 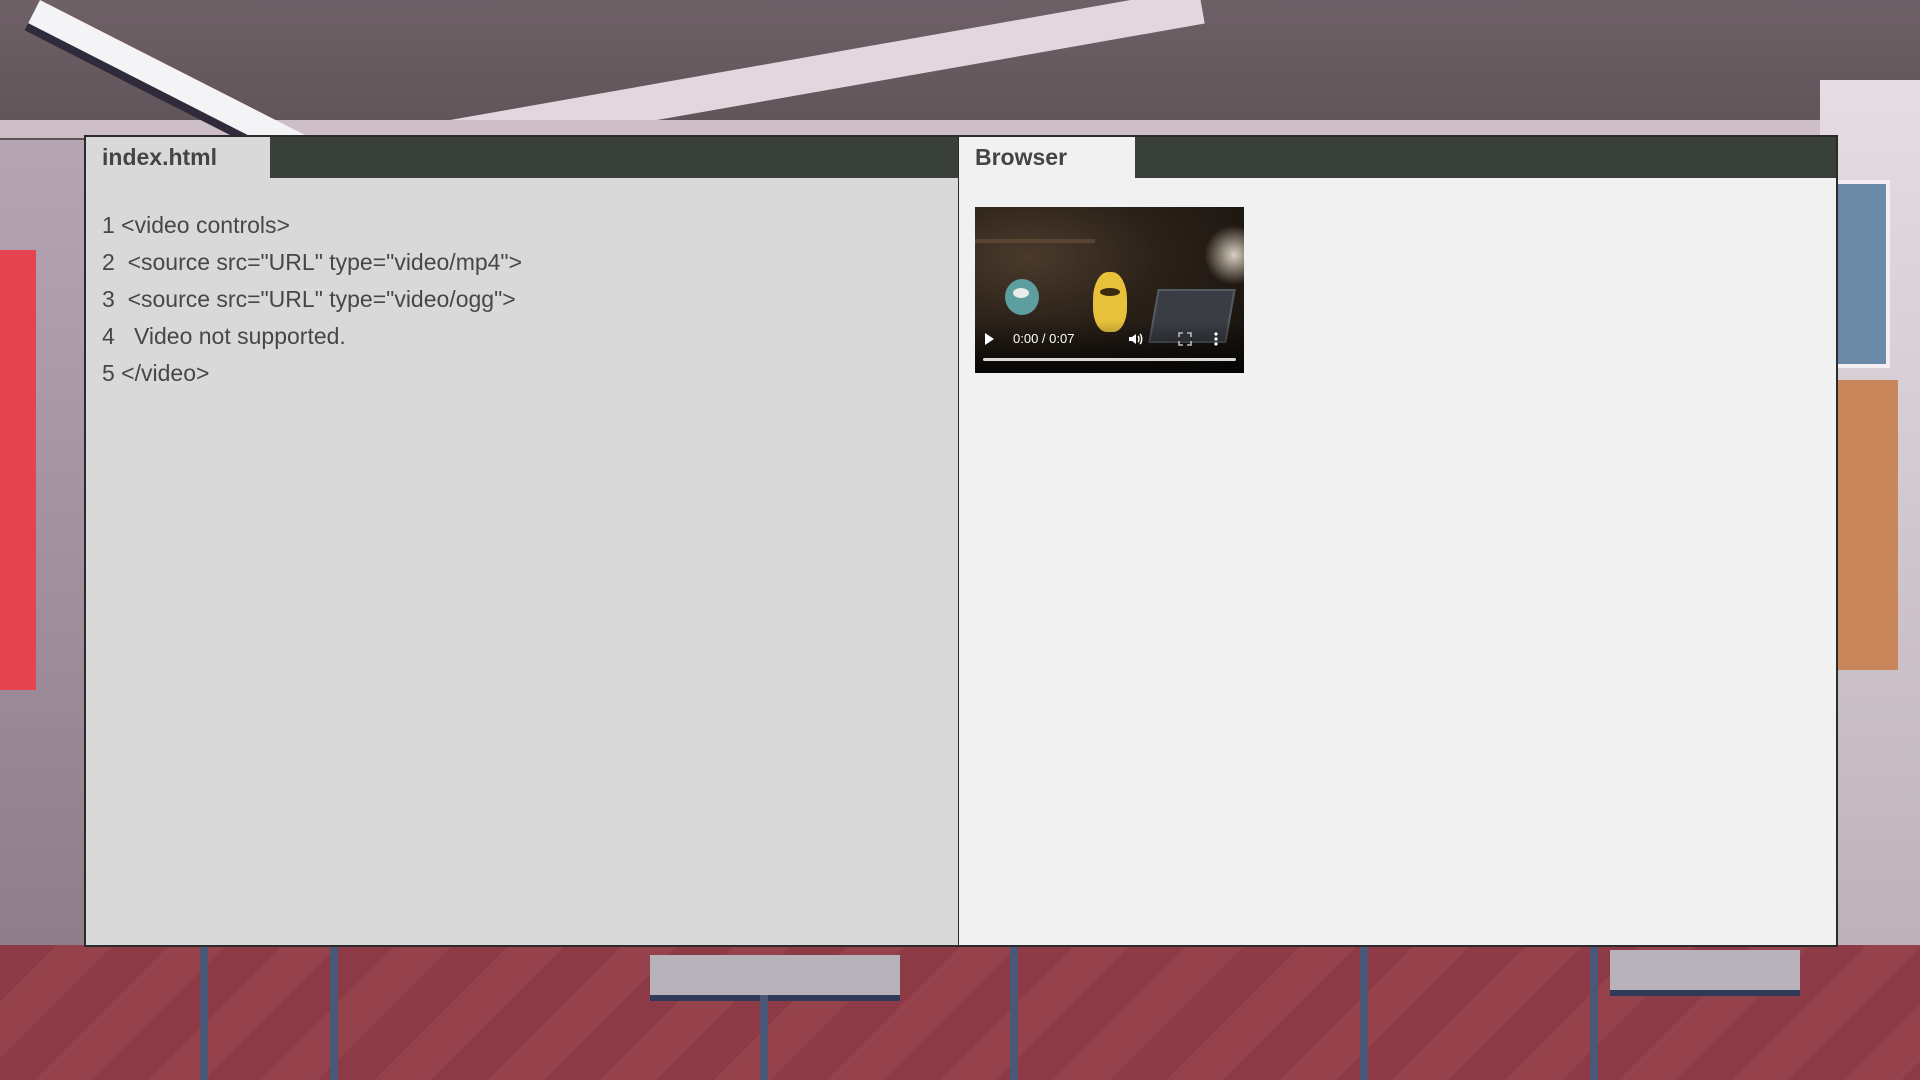 What do you see at coordinates (1022, 297) in the screenshot?
I see `green-character` at bounding box center [1022, 297].